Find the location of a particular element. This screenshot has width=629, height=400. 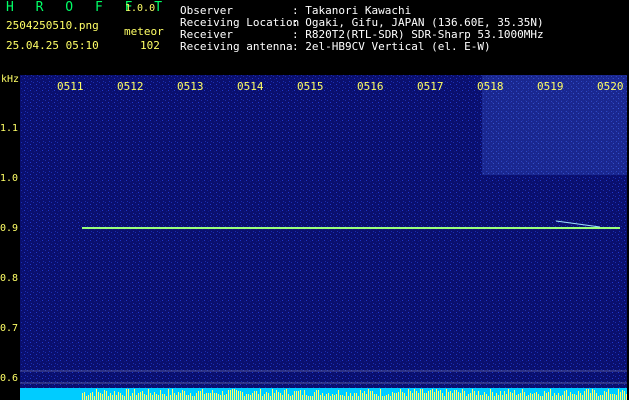

timestamp: 25.04.25 05:10 is located at coordinates (52, 45).